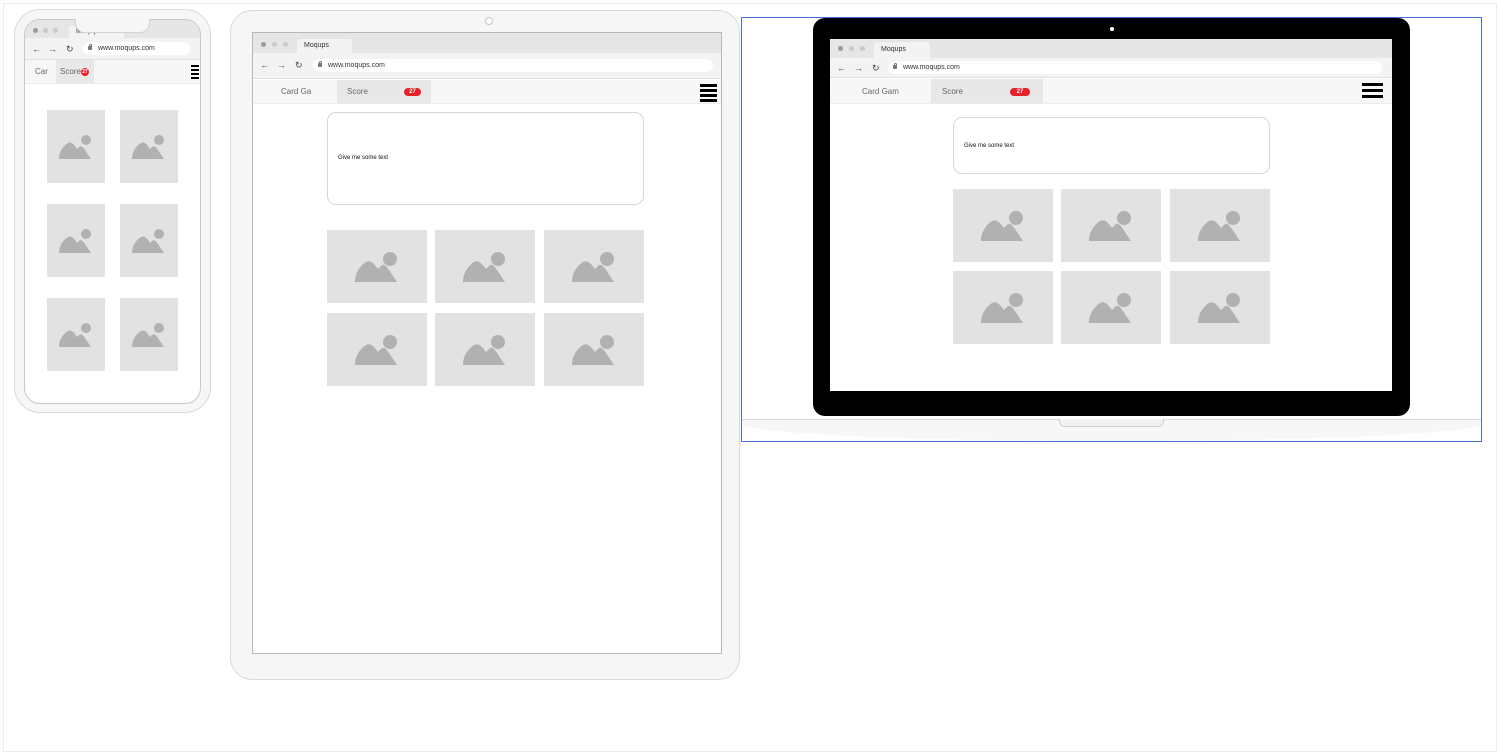 The image size is (1500, 755). I want to click on browser-tab: Moqups, so click(324, 46).